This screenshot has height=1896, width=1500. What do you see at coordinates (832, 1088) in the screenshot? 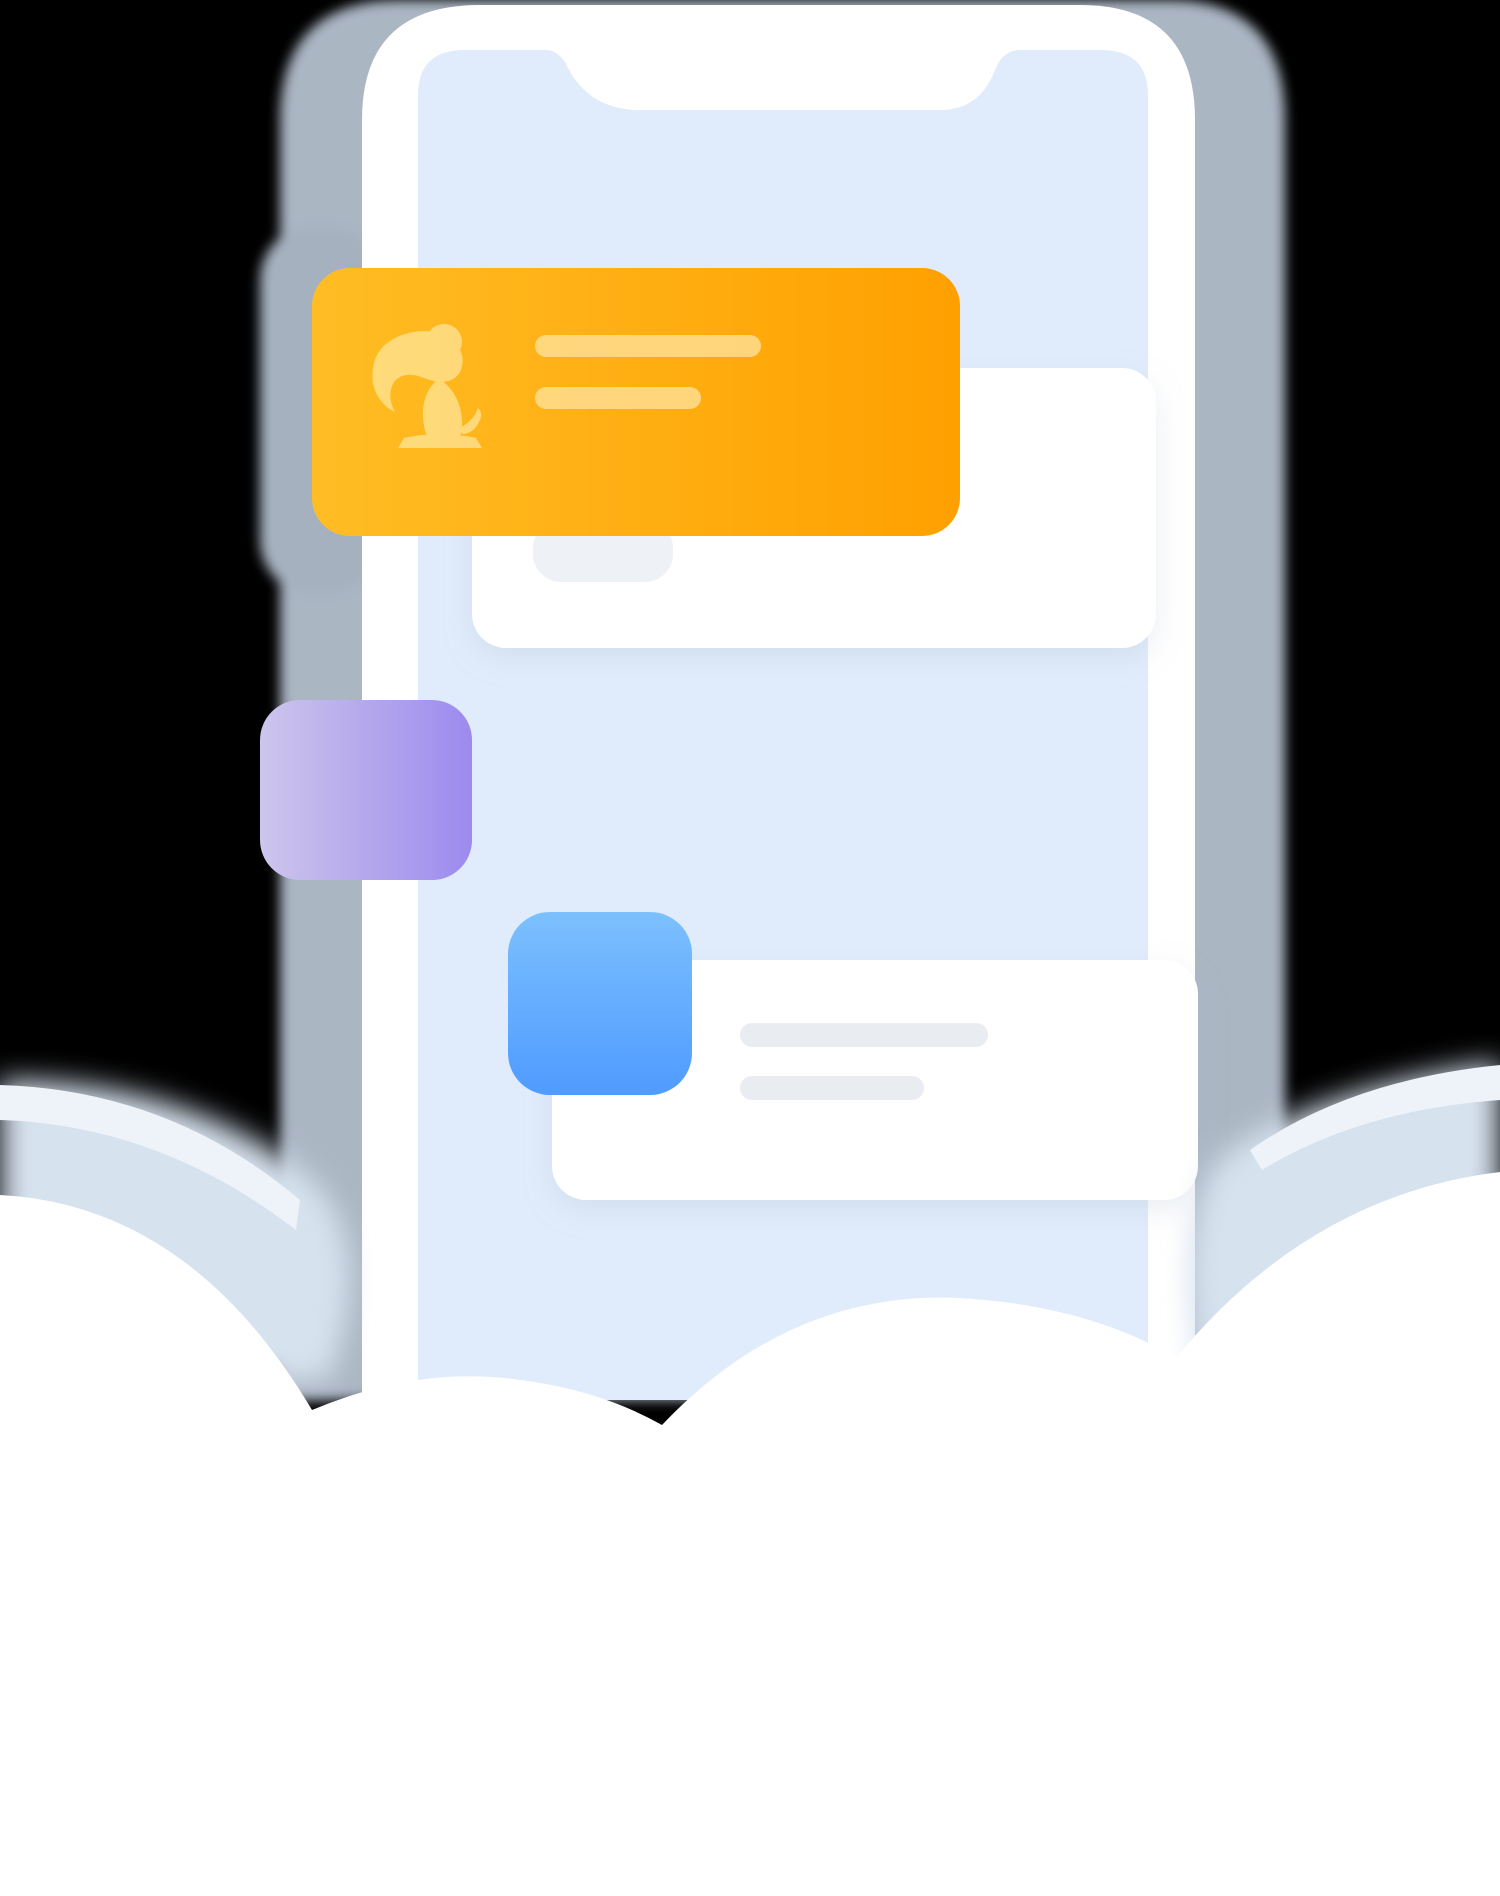
I see `message-subtitle-line` at bounding box center [832, 1088].